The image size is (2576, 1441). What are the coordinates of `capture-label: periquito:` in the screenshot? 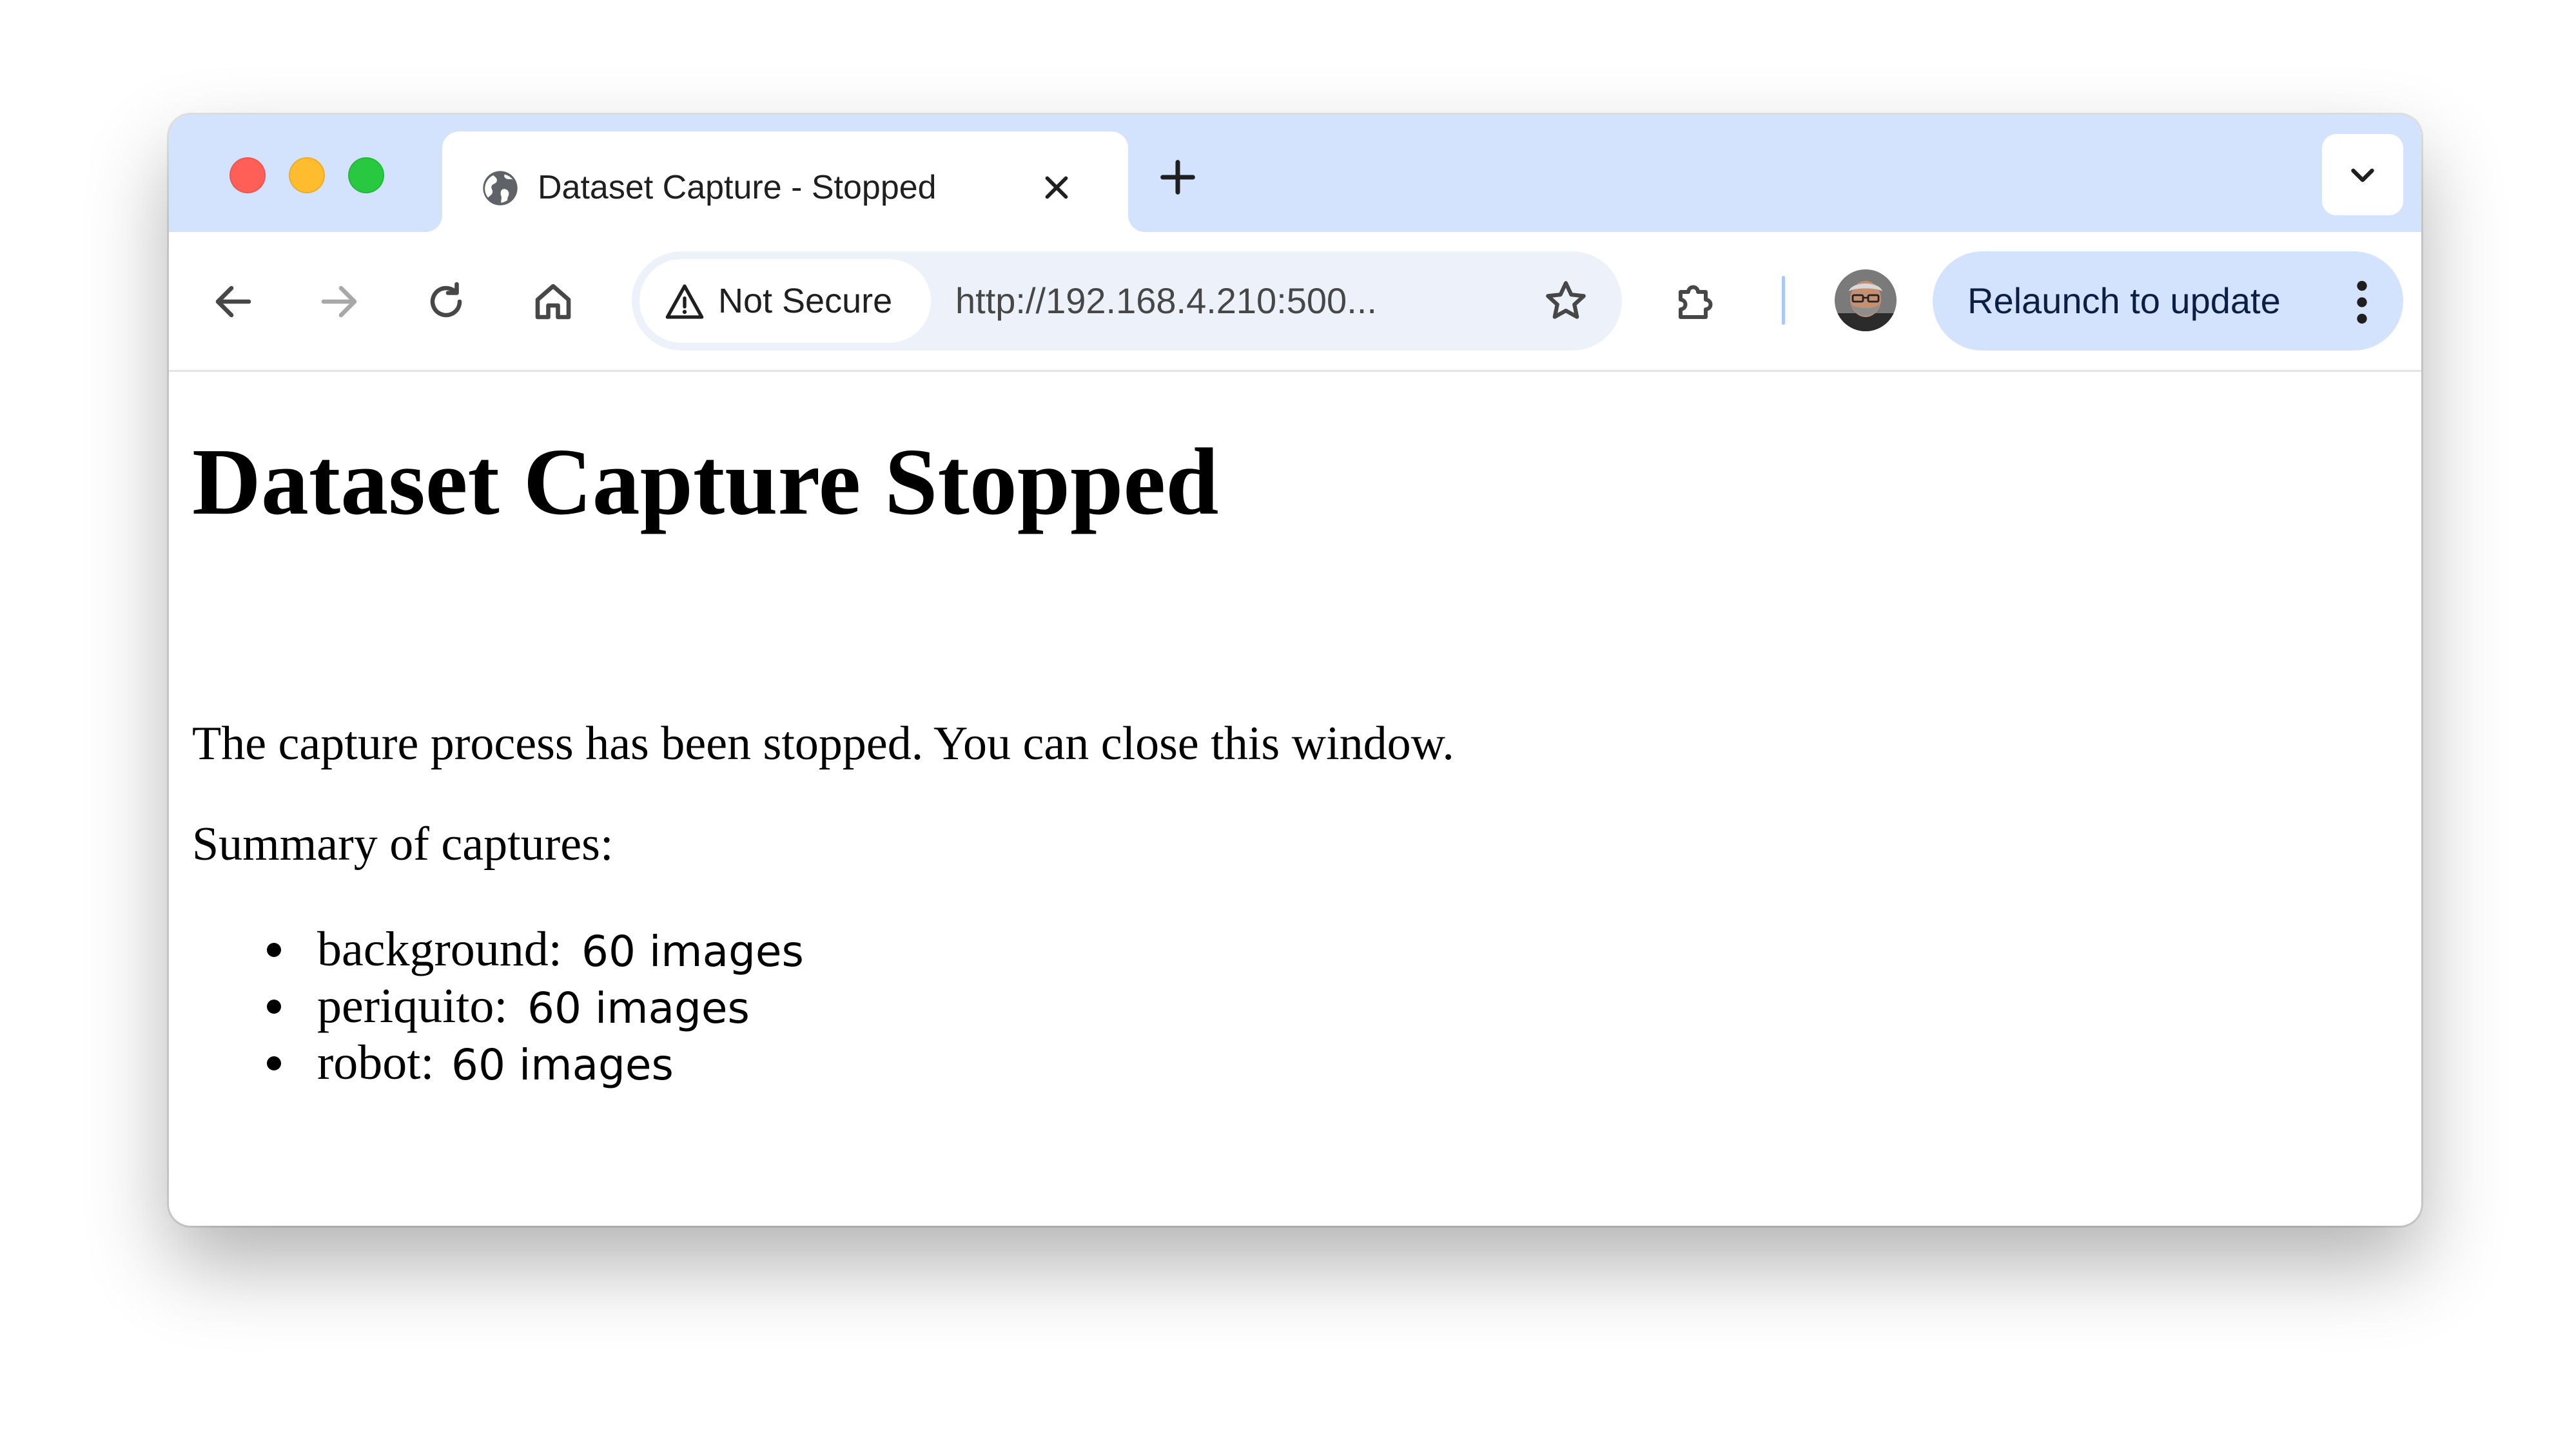 It's located at (413, 1006).